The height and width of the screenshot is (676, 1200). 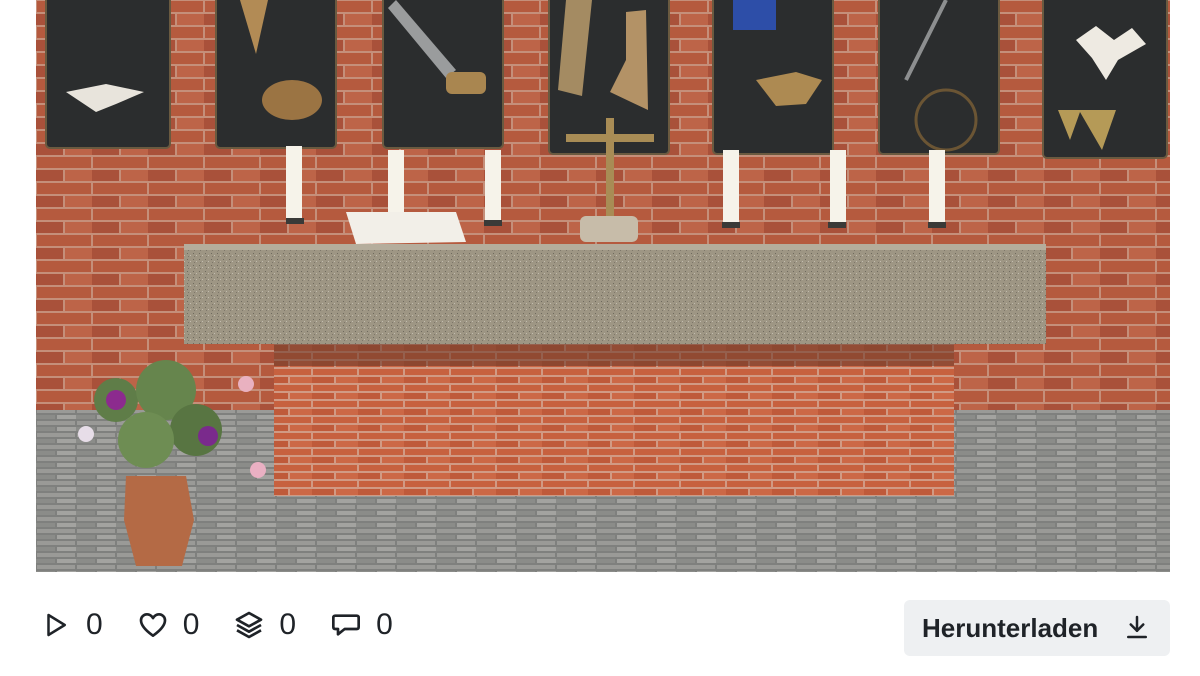 What do you see at coordinates (1010, 627) in the screenshot?
I see `download-label: Herunterladen` at bounding box center [1010, 627].